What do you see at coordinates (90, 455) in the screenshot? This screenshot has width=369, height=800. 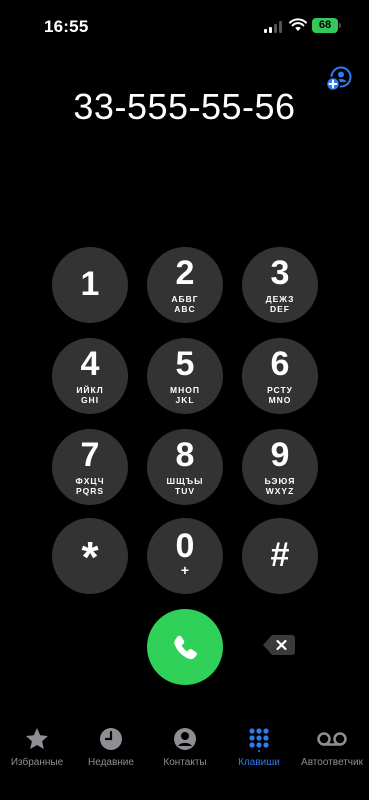 I see `key-digit: 7` at bounding box center [90, 455].